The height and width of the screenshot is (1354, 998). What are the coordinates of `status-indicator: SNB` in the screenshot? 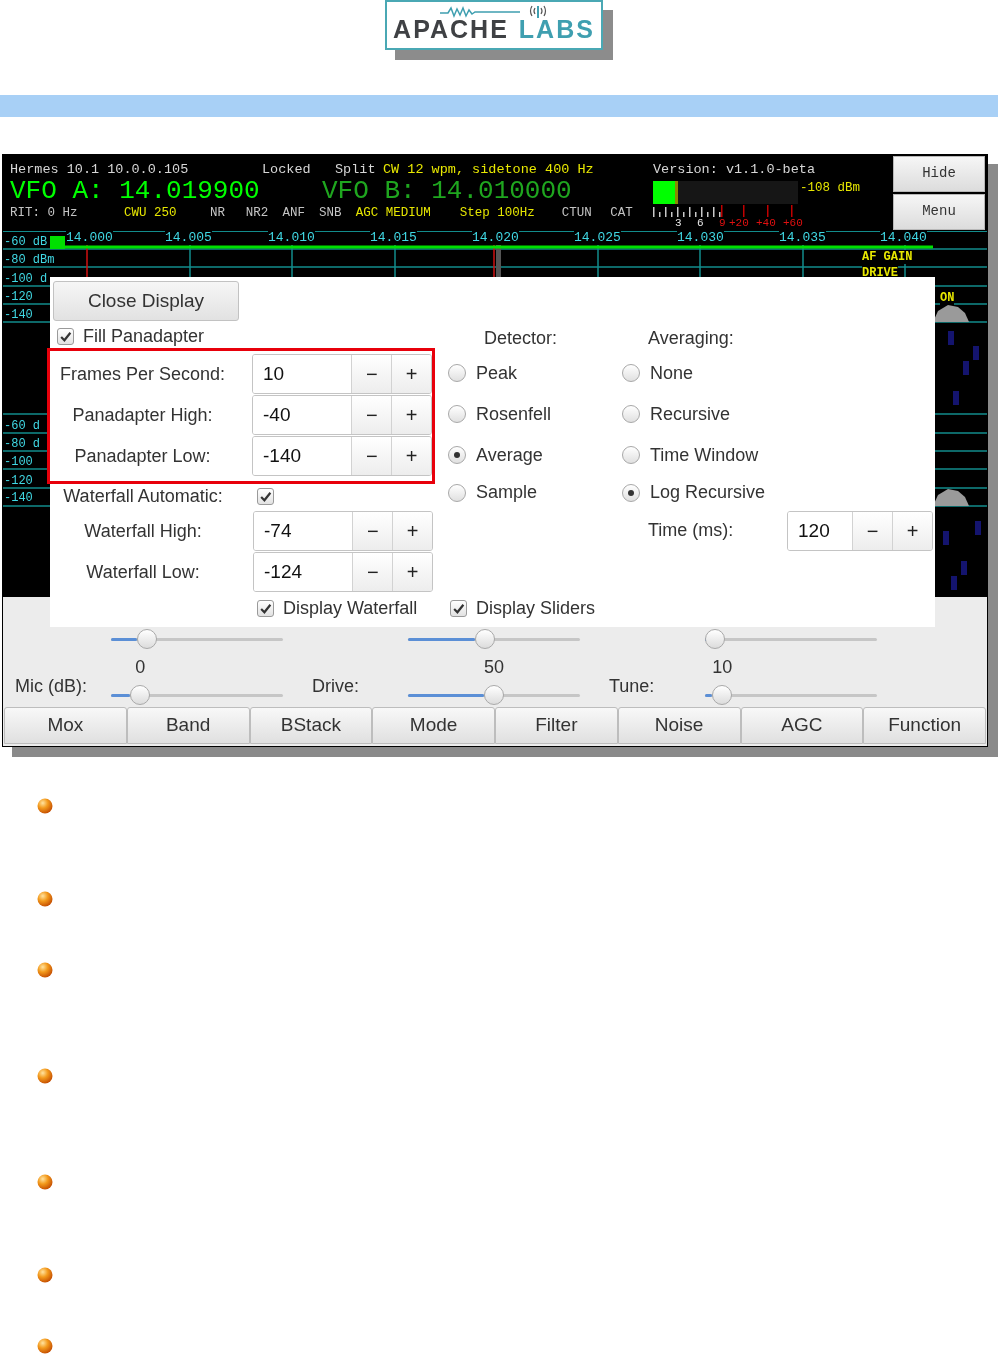 It's located at (331, 213).